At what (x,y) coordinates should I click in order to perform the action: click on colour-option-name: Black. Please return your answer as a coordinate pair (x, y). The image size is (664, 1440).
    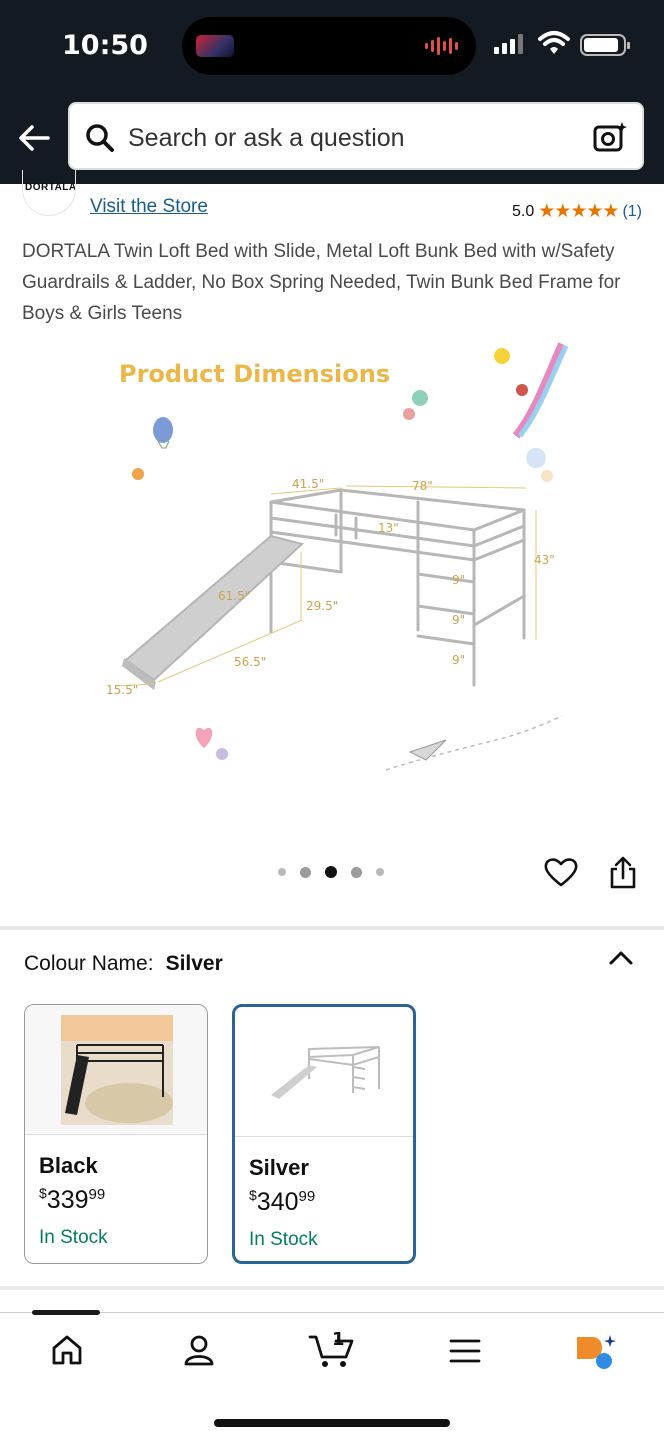
    Looking at the image, I should click on (68, 1165).